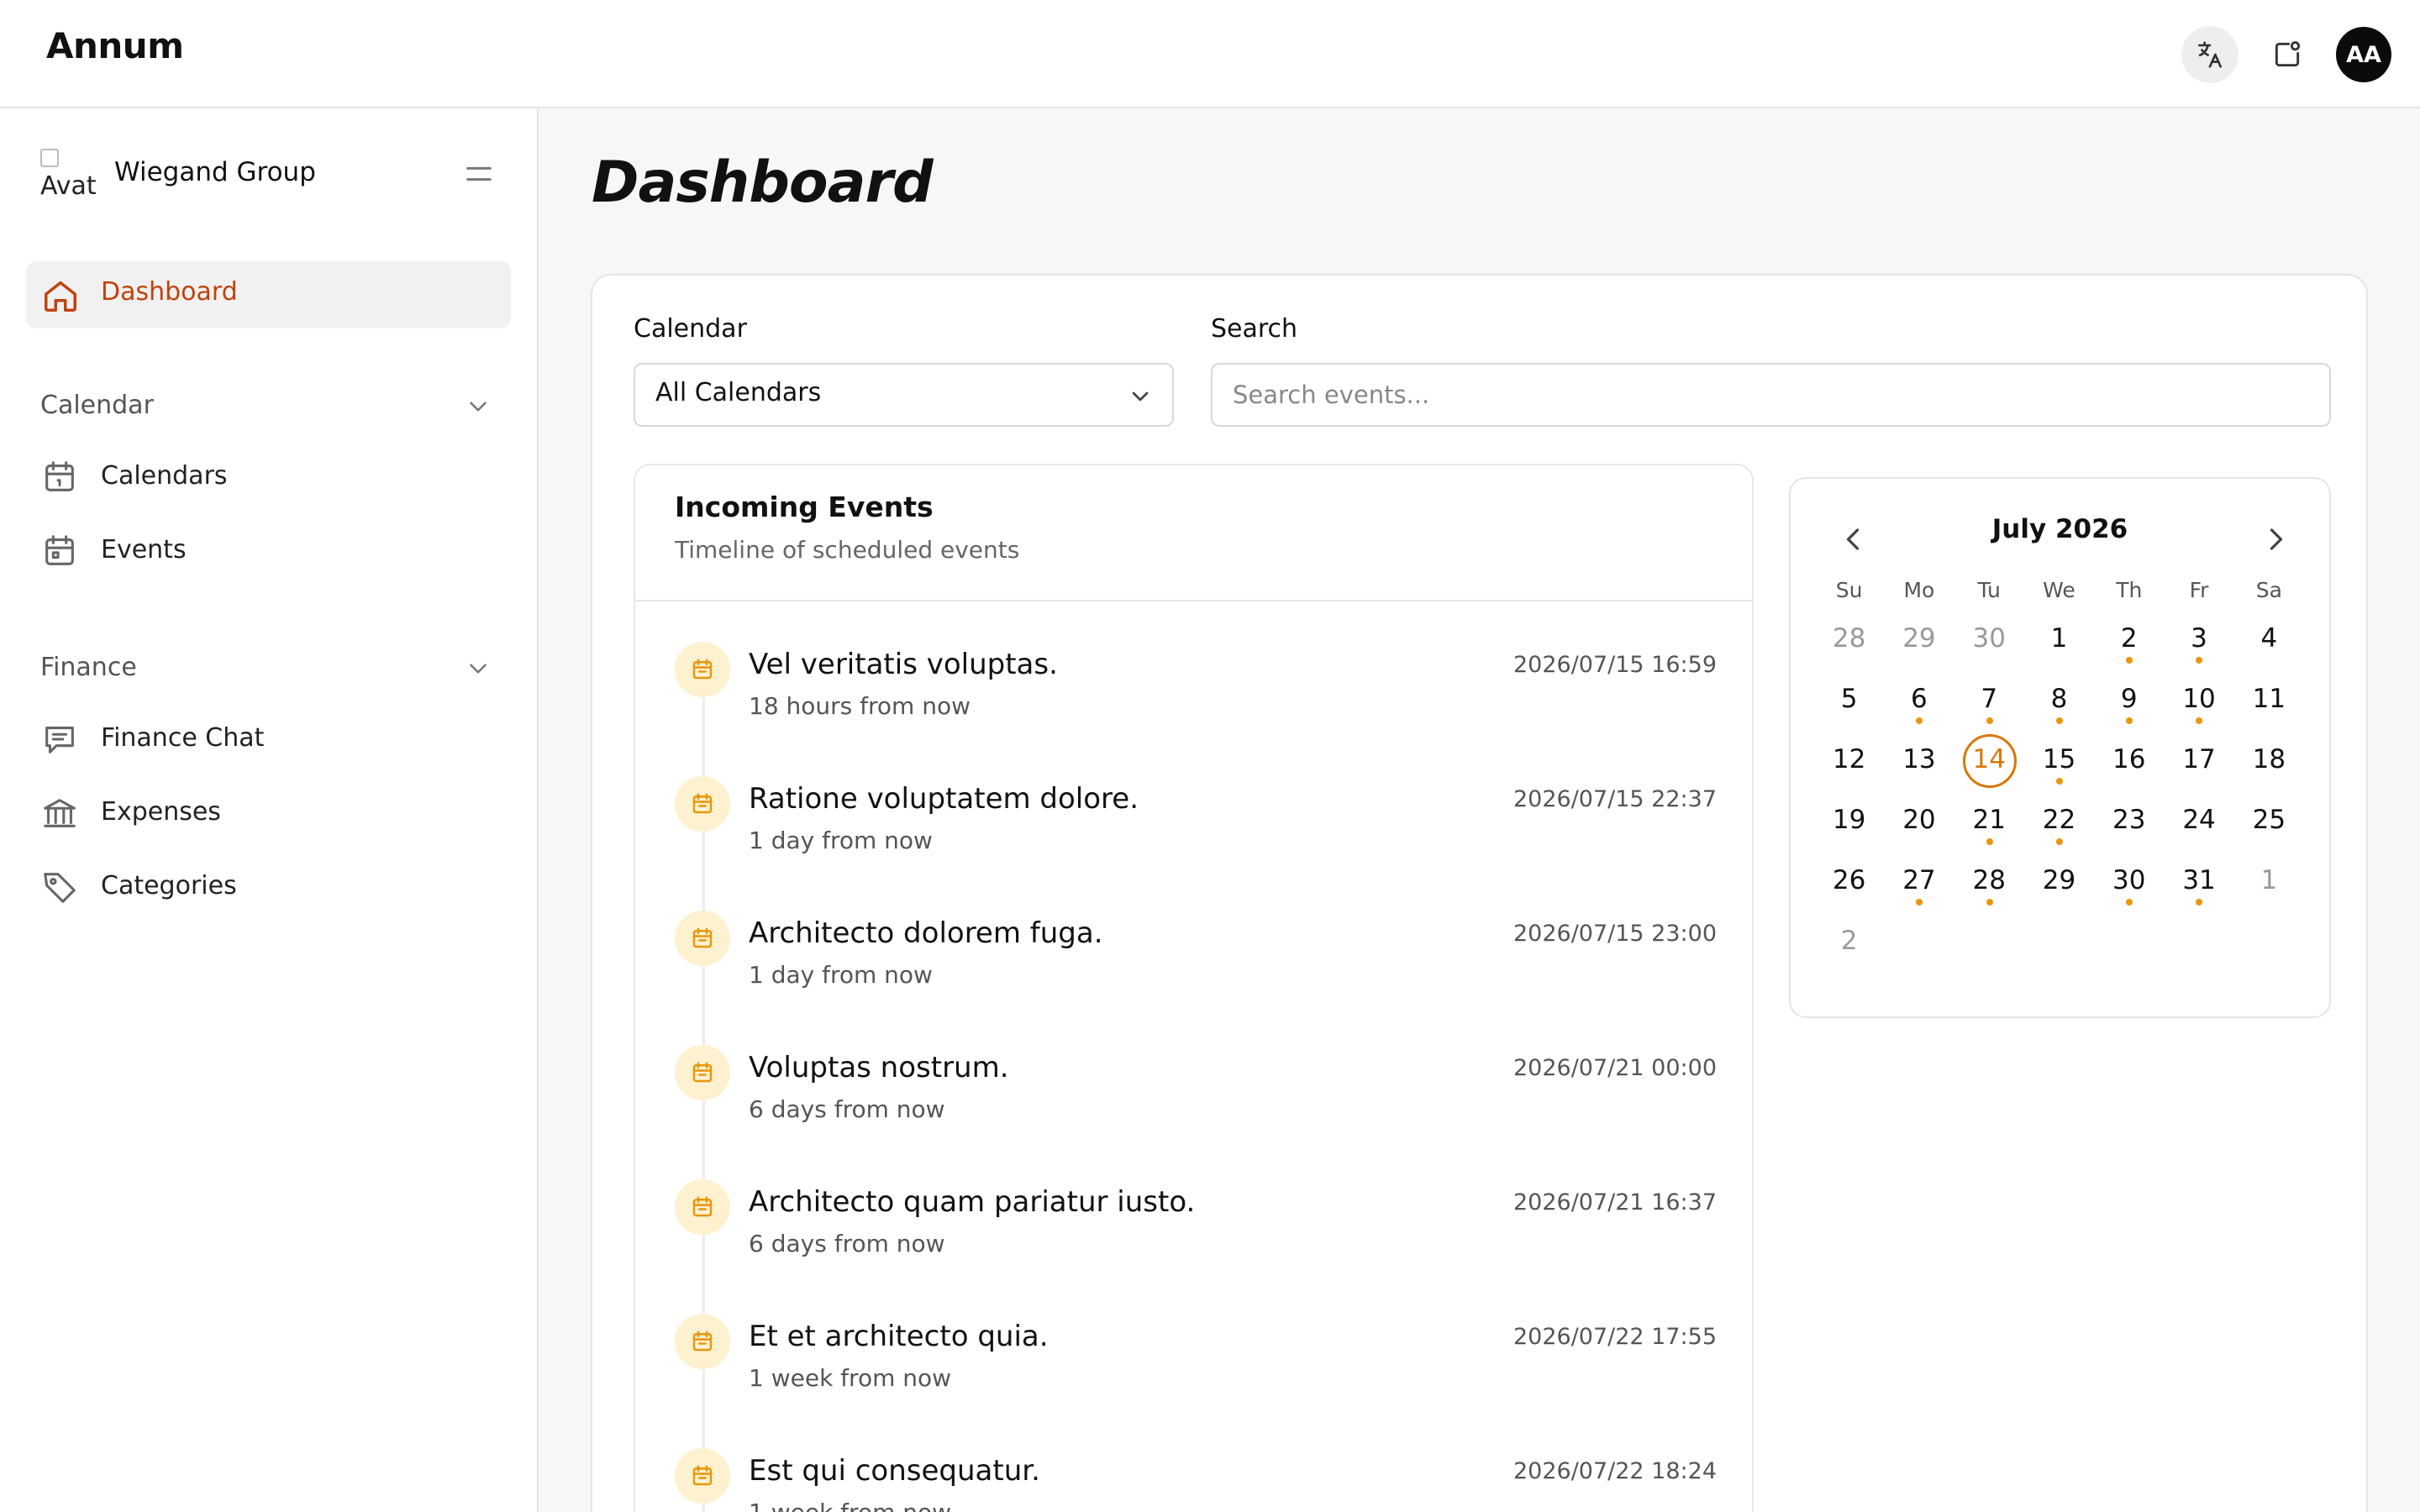 The image size is (2420, 1512). What do you see at coordinates (1919, 826) in the screenshot?
I see `calendar-day: 20` at bounding box center [1919, 826].